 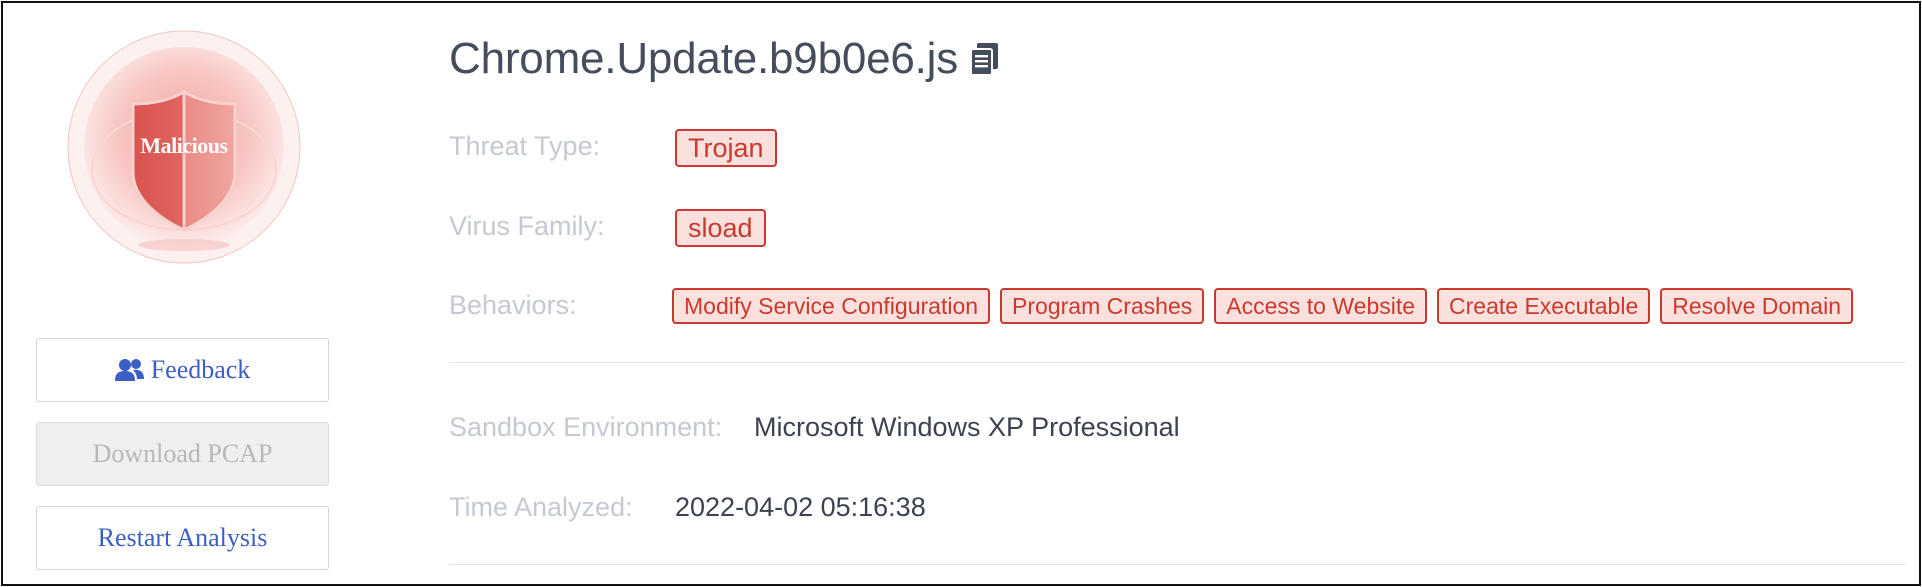 What do you see at coordinates (129, 370) in the screenshot?
I see `users-icon` at bounding box center [129, 370].